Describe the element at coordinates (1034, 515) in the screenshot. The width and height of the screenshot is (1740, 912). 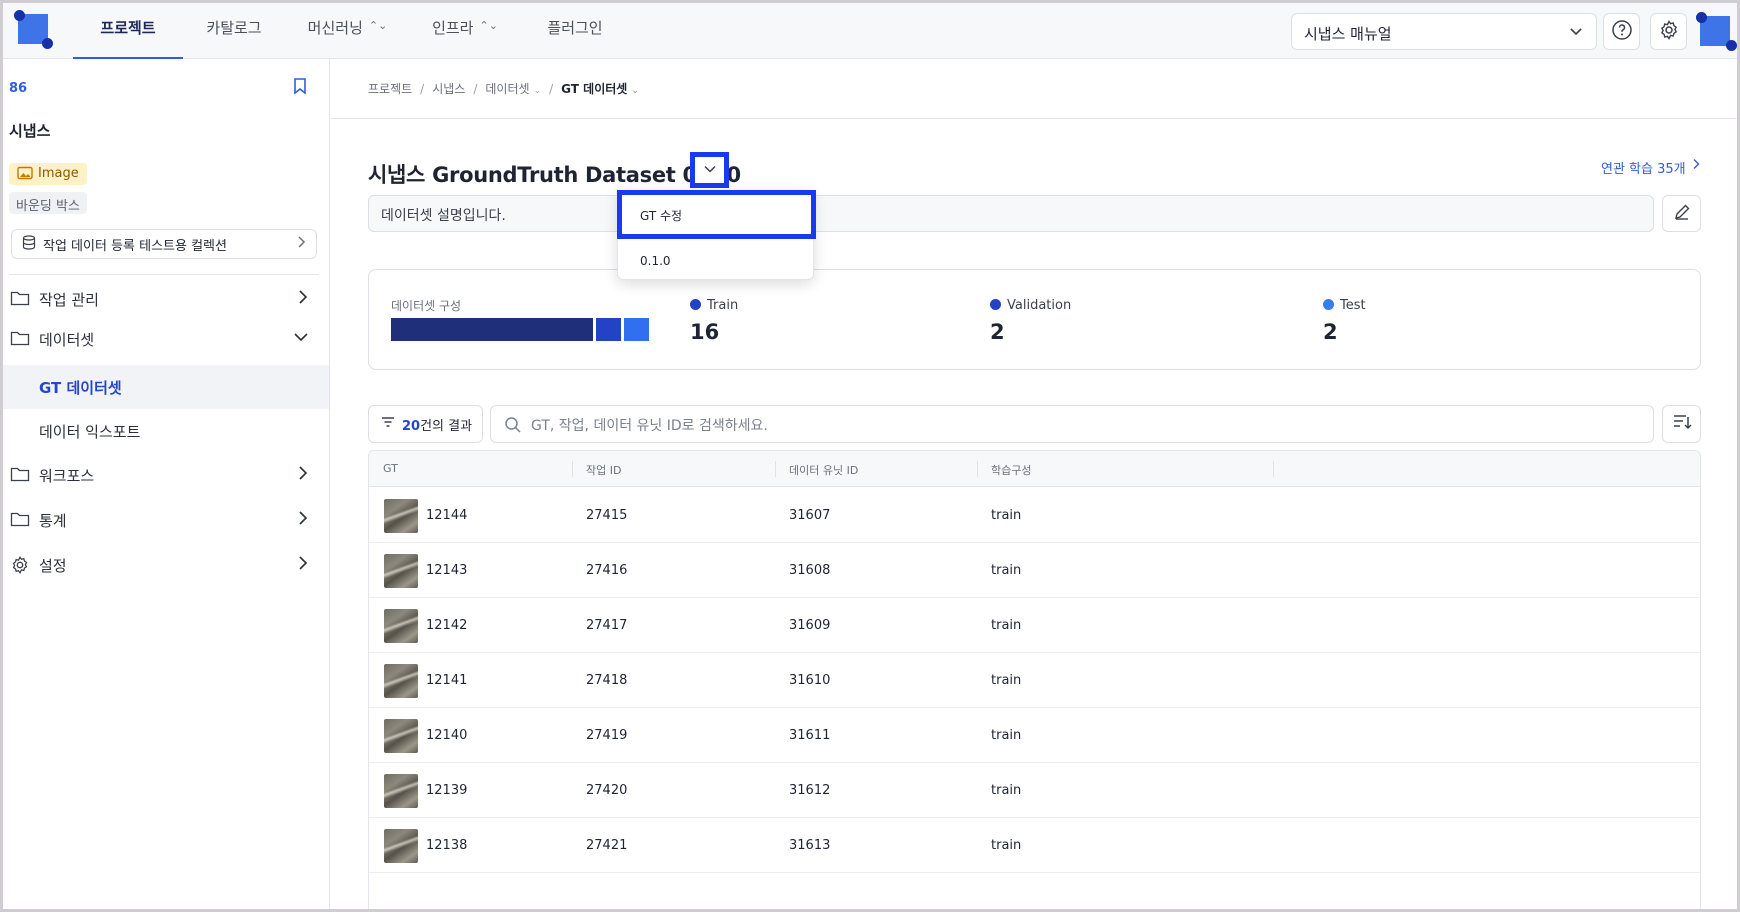
I see `table-row: 12144 27415 31607 train` at that location.